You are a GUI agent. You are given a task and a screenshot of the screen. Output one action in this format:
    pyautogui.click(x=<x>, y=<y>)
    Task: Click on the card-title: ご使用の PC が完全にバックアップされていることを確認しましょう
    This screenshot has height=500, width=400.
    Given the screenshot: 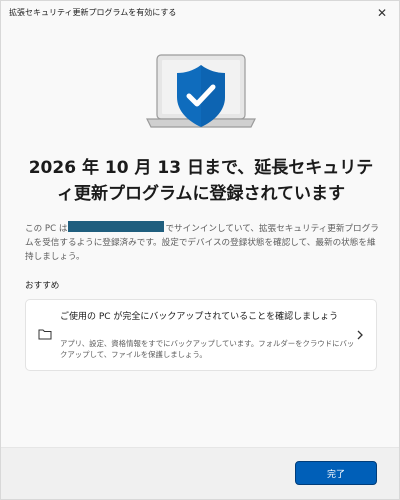 What is the action you would take?
    pyautogui.click(x=199, y=317)
    